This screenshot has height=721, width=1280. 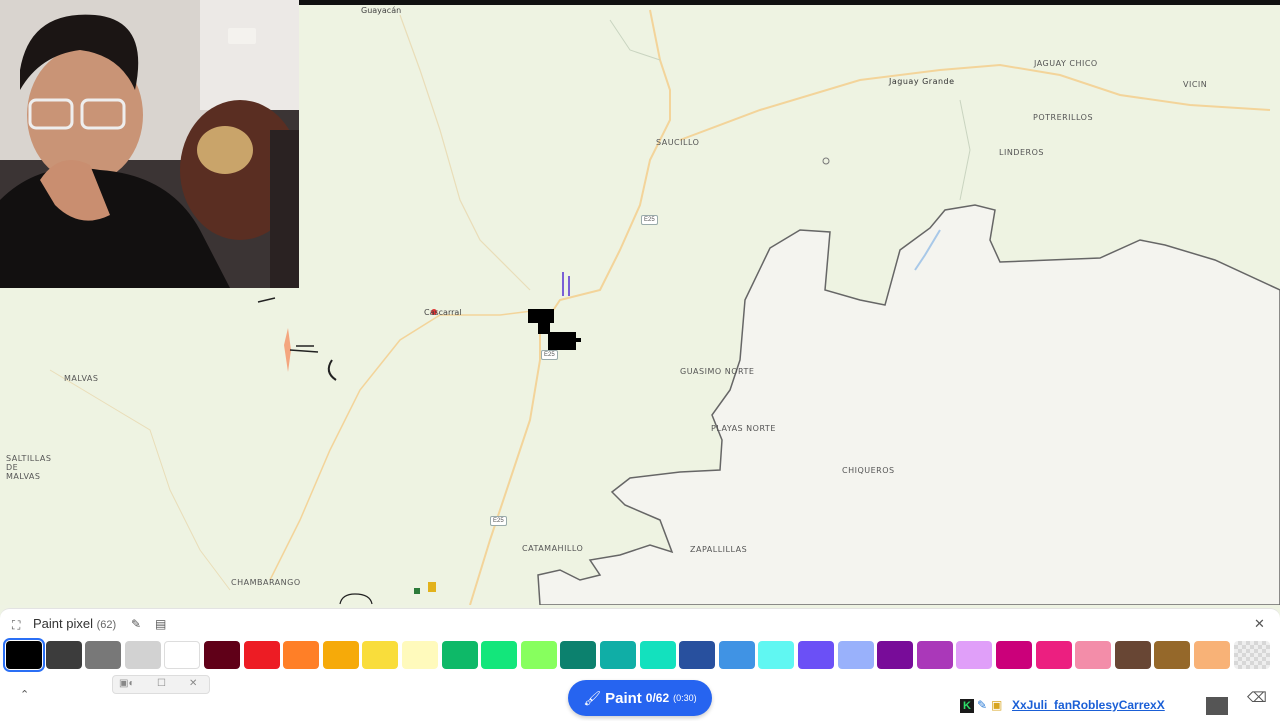 I want to click on map-label-potrerillos: POTRERILLOS, so click(x=1063, y=117).